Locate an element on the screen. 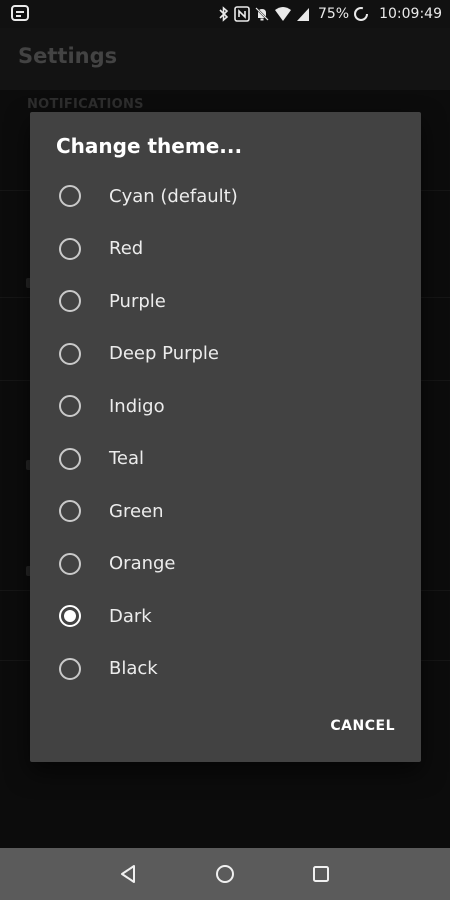 The image size is (450, 900). app-notification-icon is located at coordinates (20, 14).